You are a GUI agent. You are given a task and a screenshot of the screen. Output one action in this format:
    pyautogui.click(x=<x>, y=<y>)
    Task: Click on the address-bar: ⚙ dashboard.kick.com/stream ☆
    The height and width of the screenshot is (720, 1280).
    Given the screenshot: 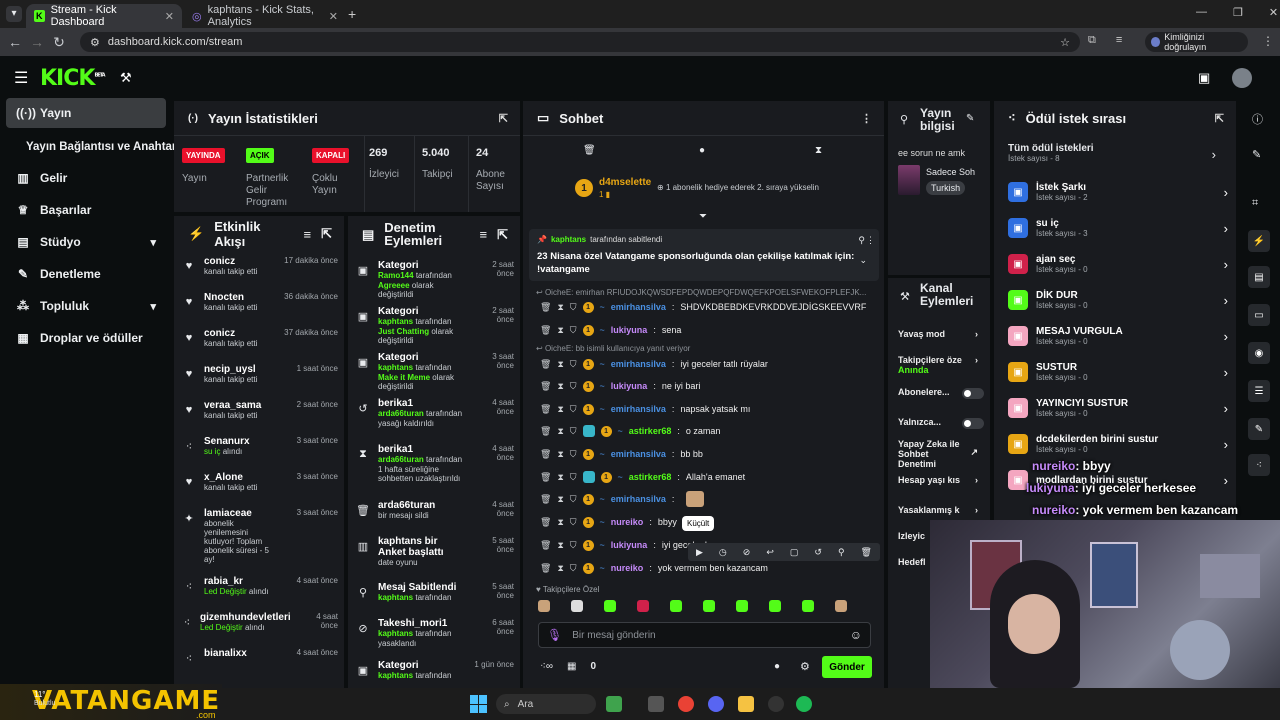 What is the action you would take?
    pyautogui.click(x=580, y=42)
    